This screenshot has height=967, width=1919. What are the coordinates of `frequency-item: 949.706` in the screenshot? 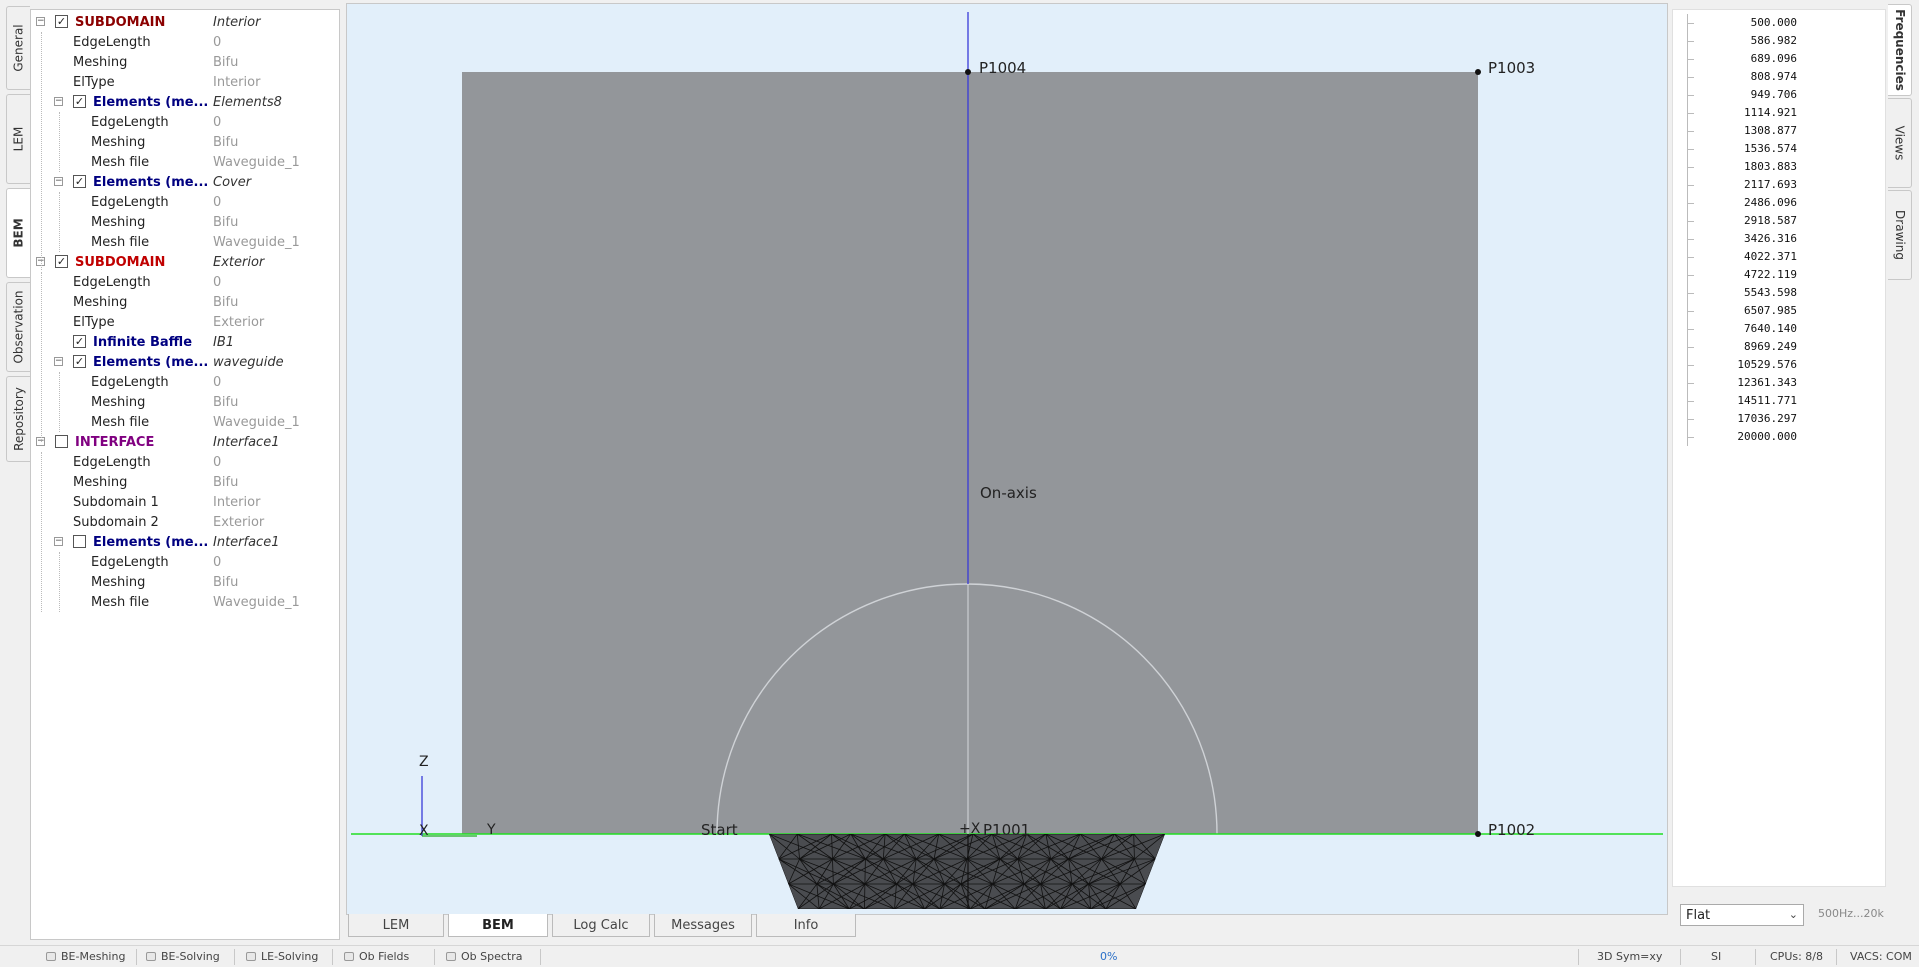 It's located at (1742, 94).